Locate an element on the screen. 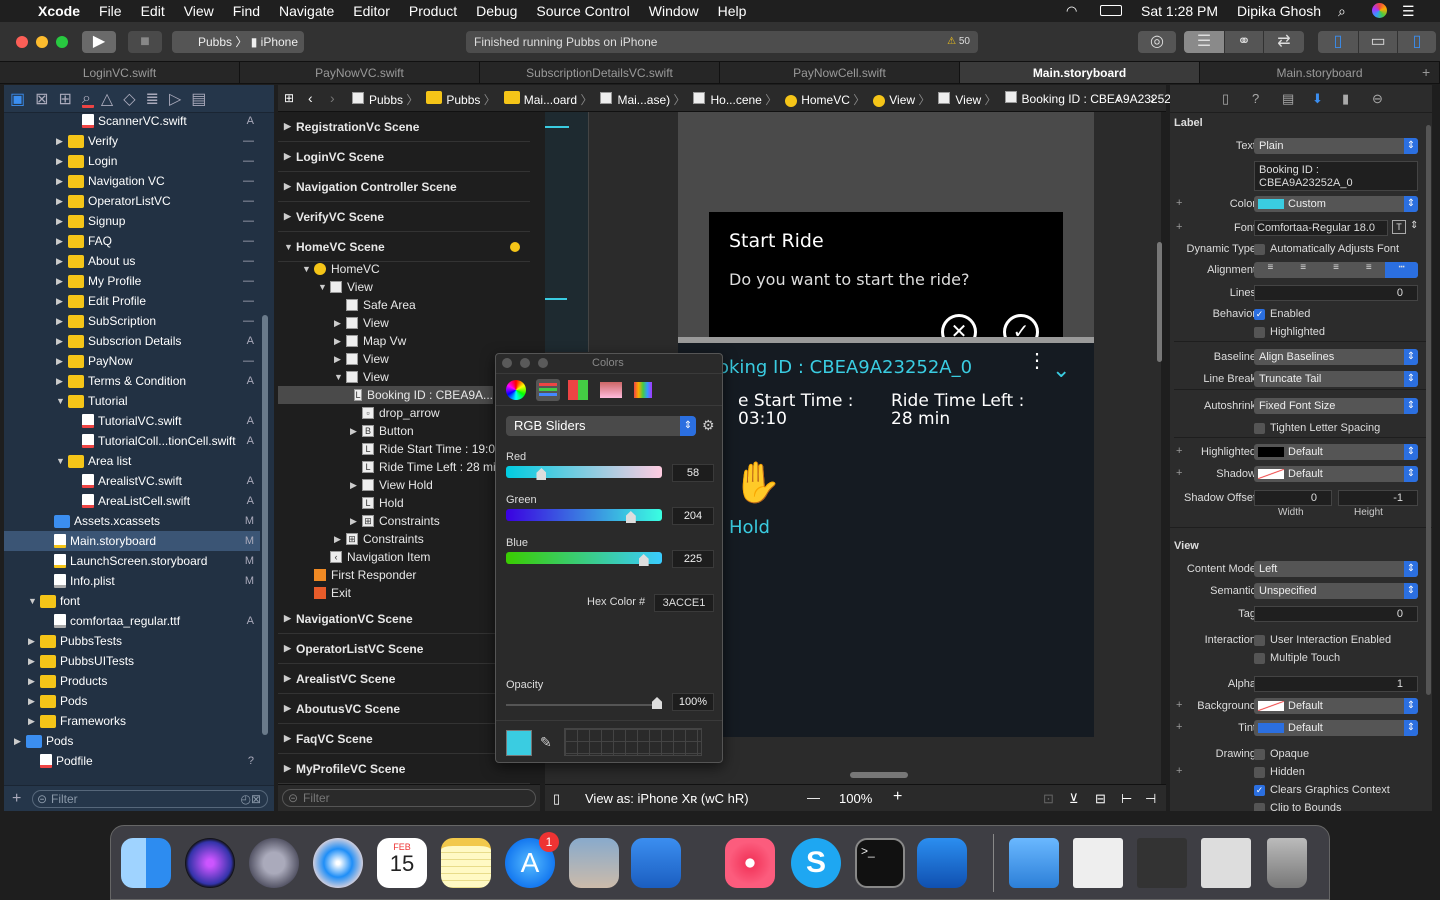 The width and height of the screenshot is (1440, 900). align-natural-icon: ┅ is located at coordinates (1401, 270).